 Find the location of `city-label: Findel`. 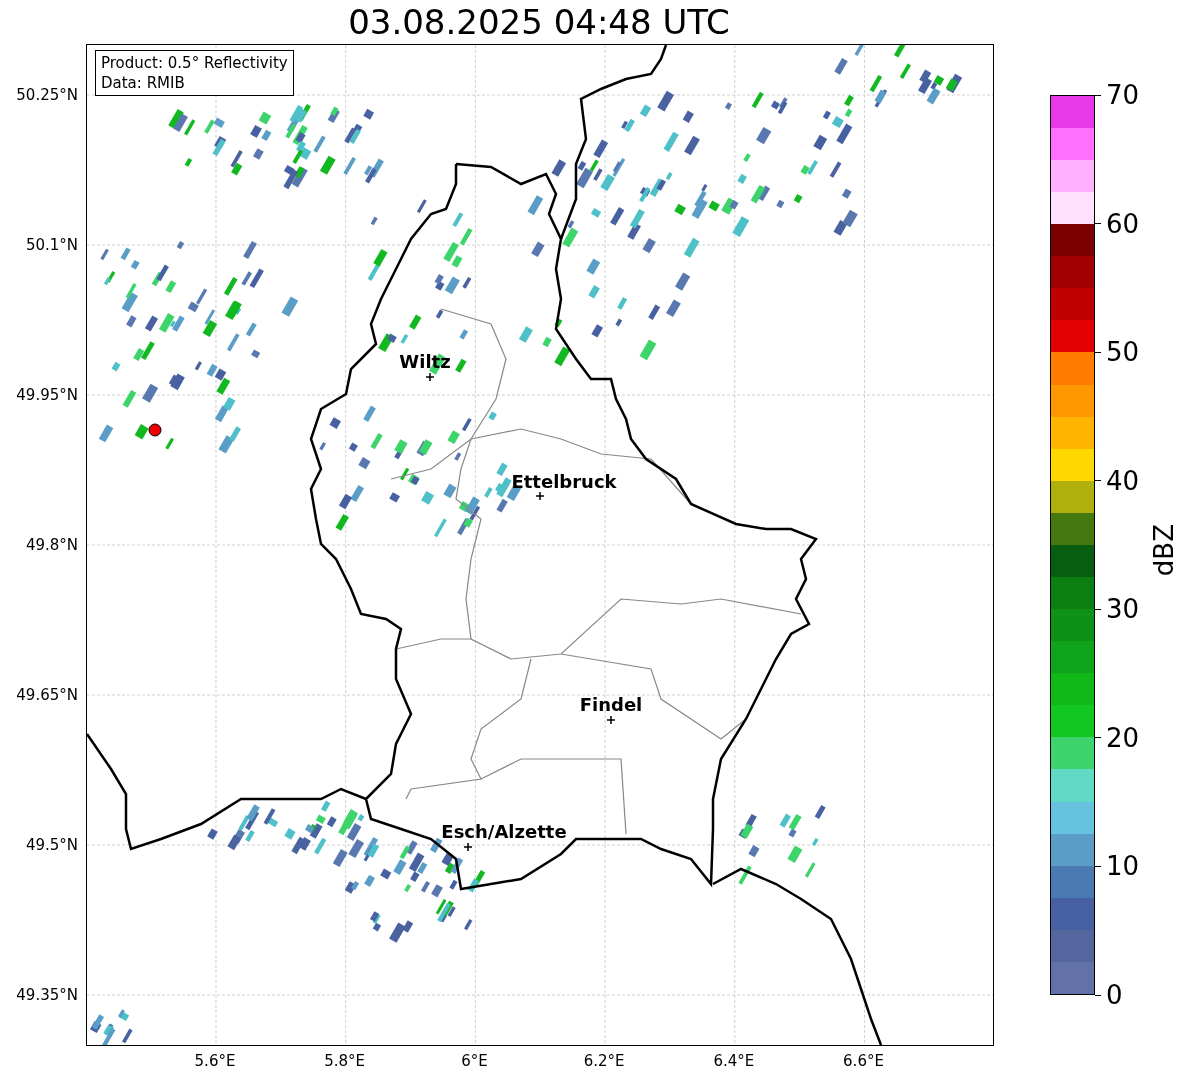

city-label: Findel is located at coordinates (611, 704).